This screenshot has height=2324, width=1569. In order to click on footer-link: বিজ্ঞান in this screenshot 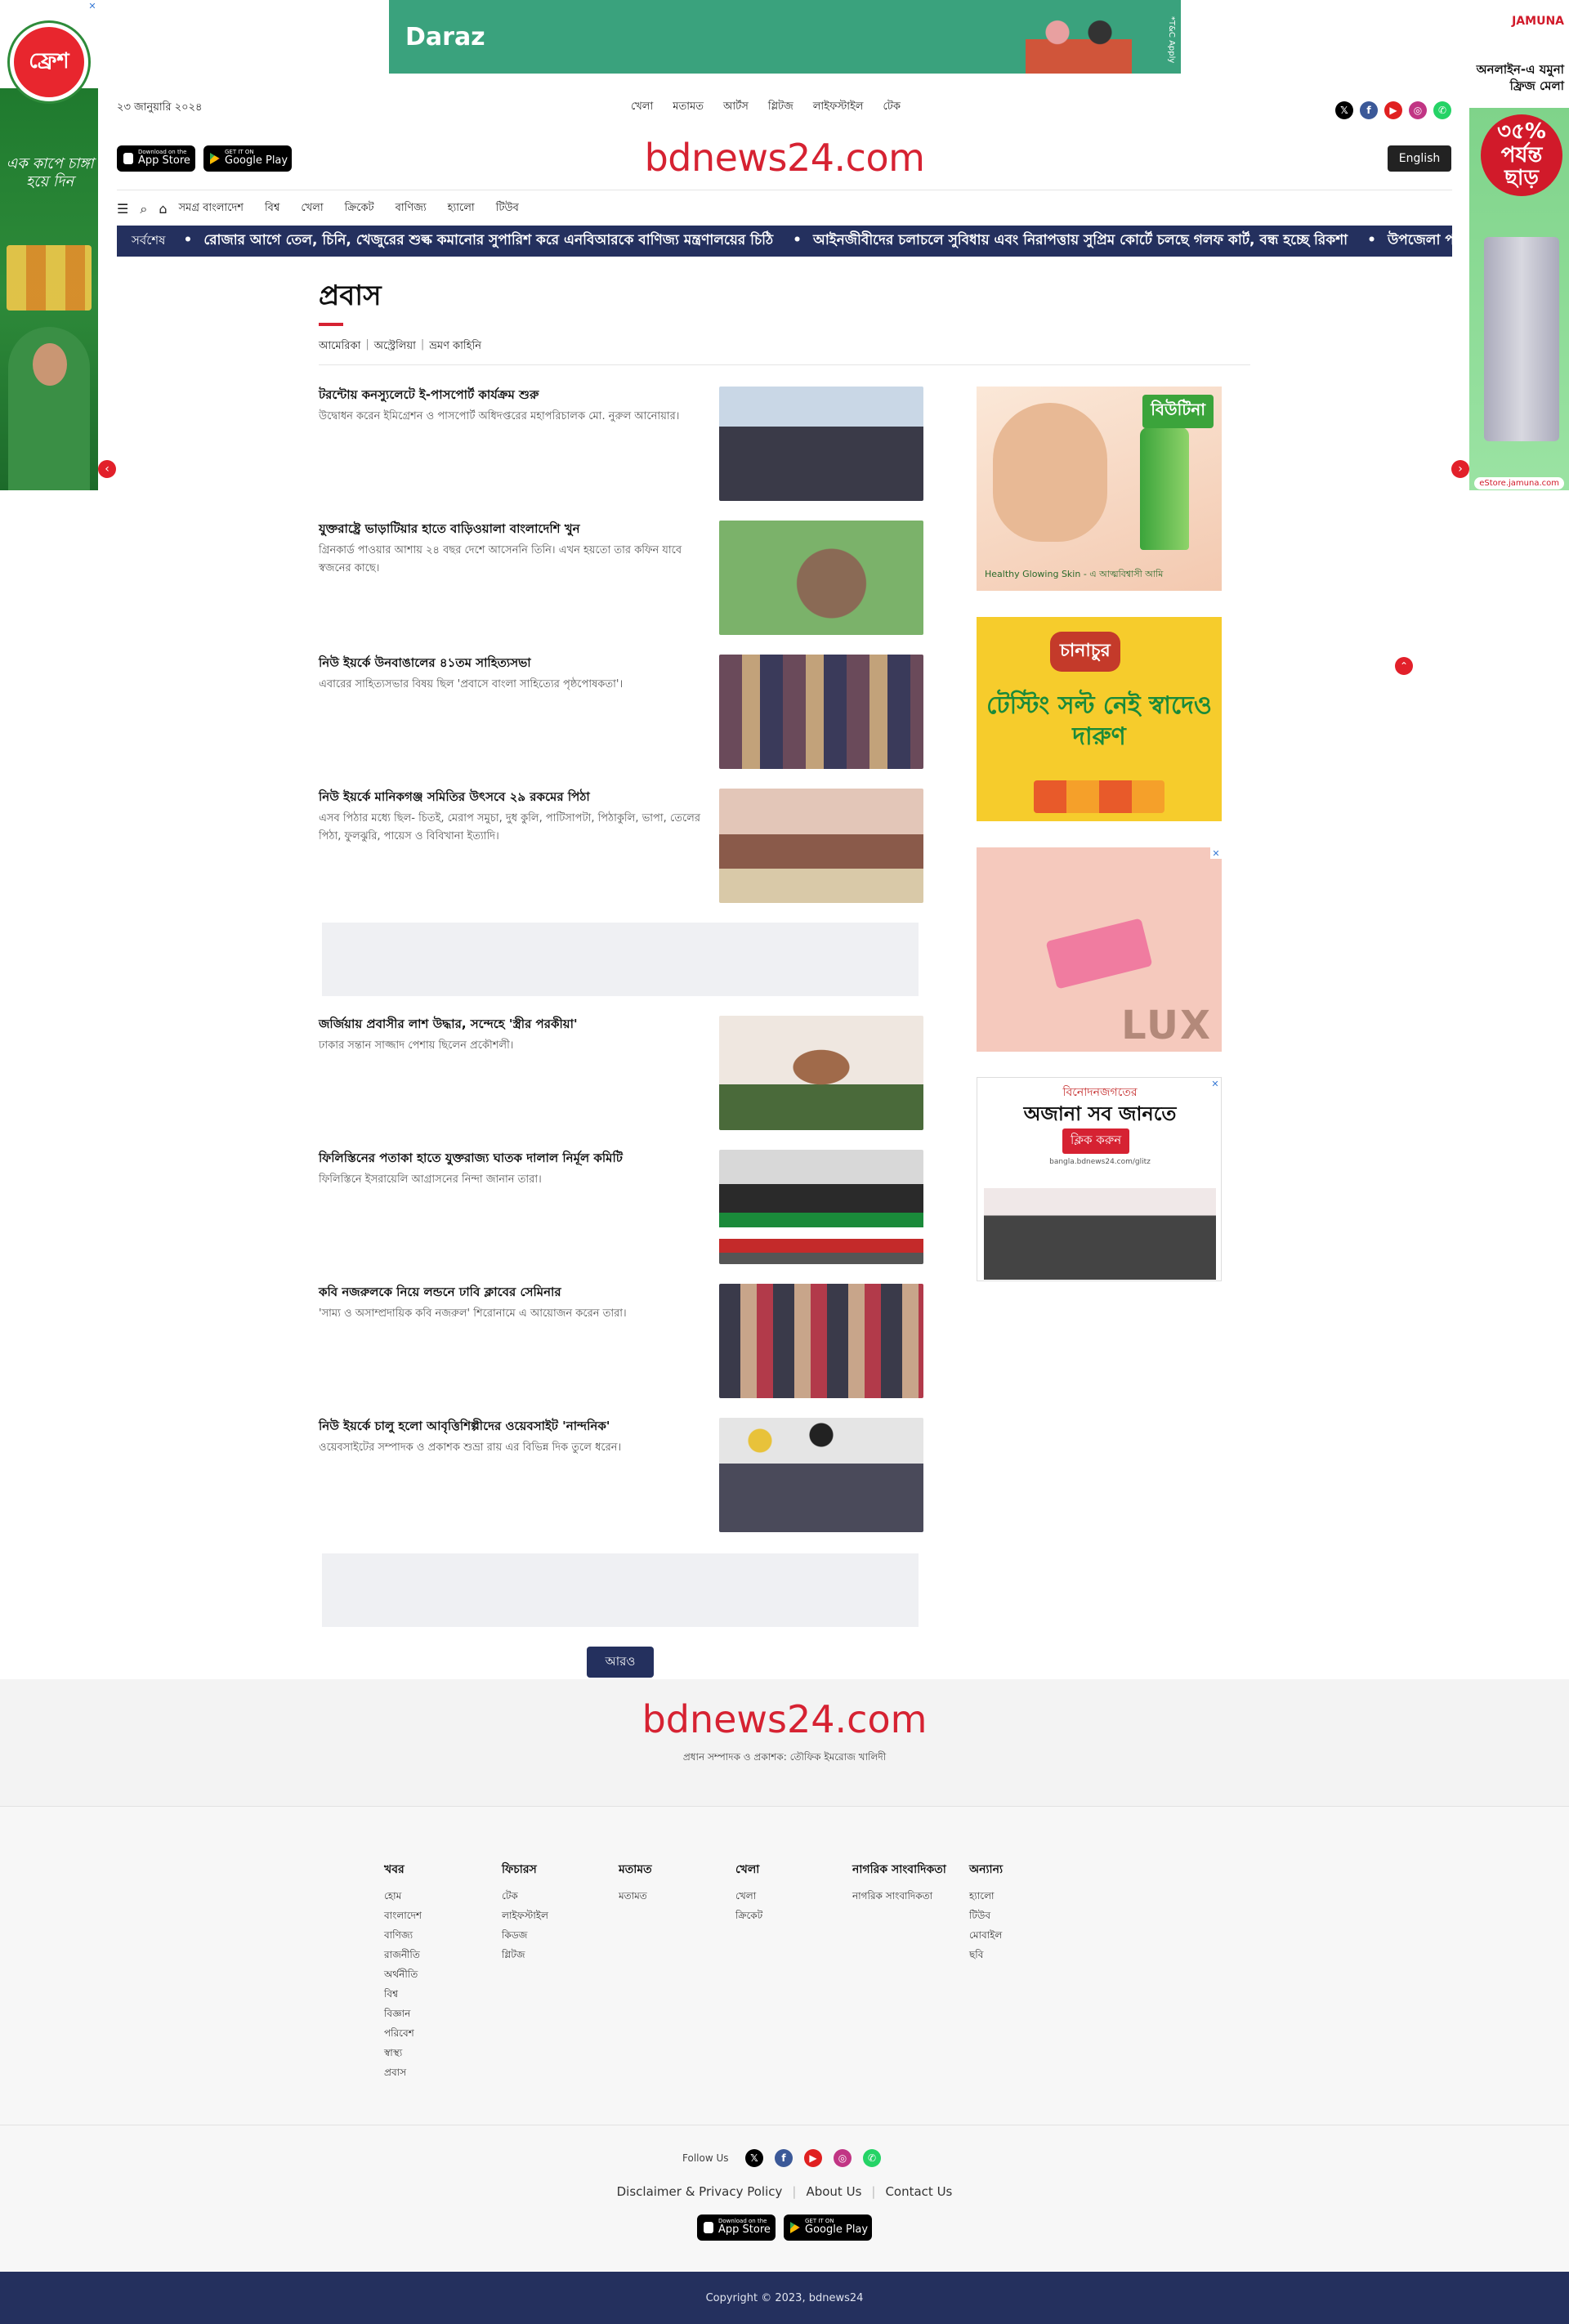, I will do `click(437, 2013)`.